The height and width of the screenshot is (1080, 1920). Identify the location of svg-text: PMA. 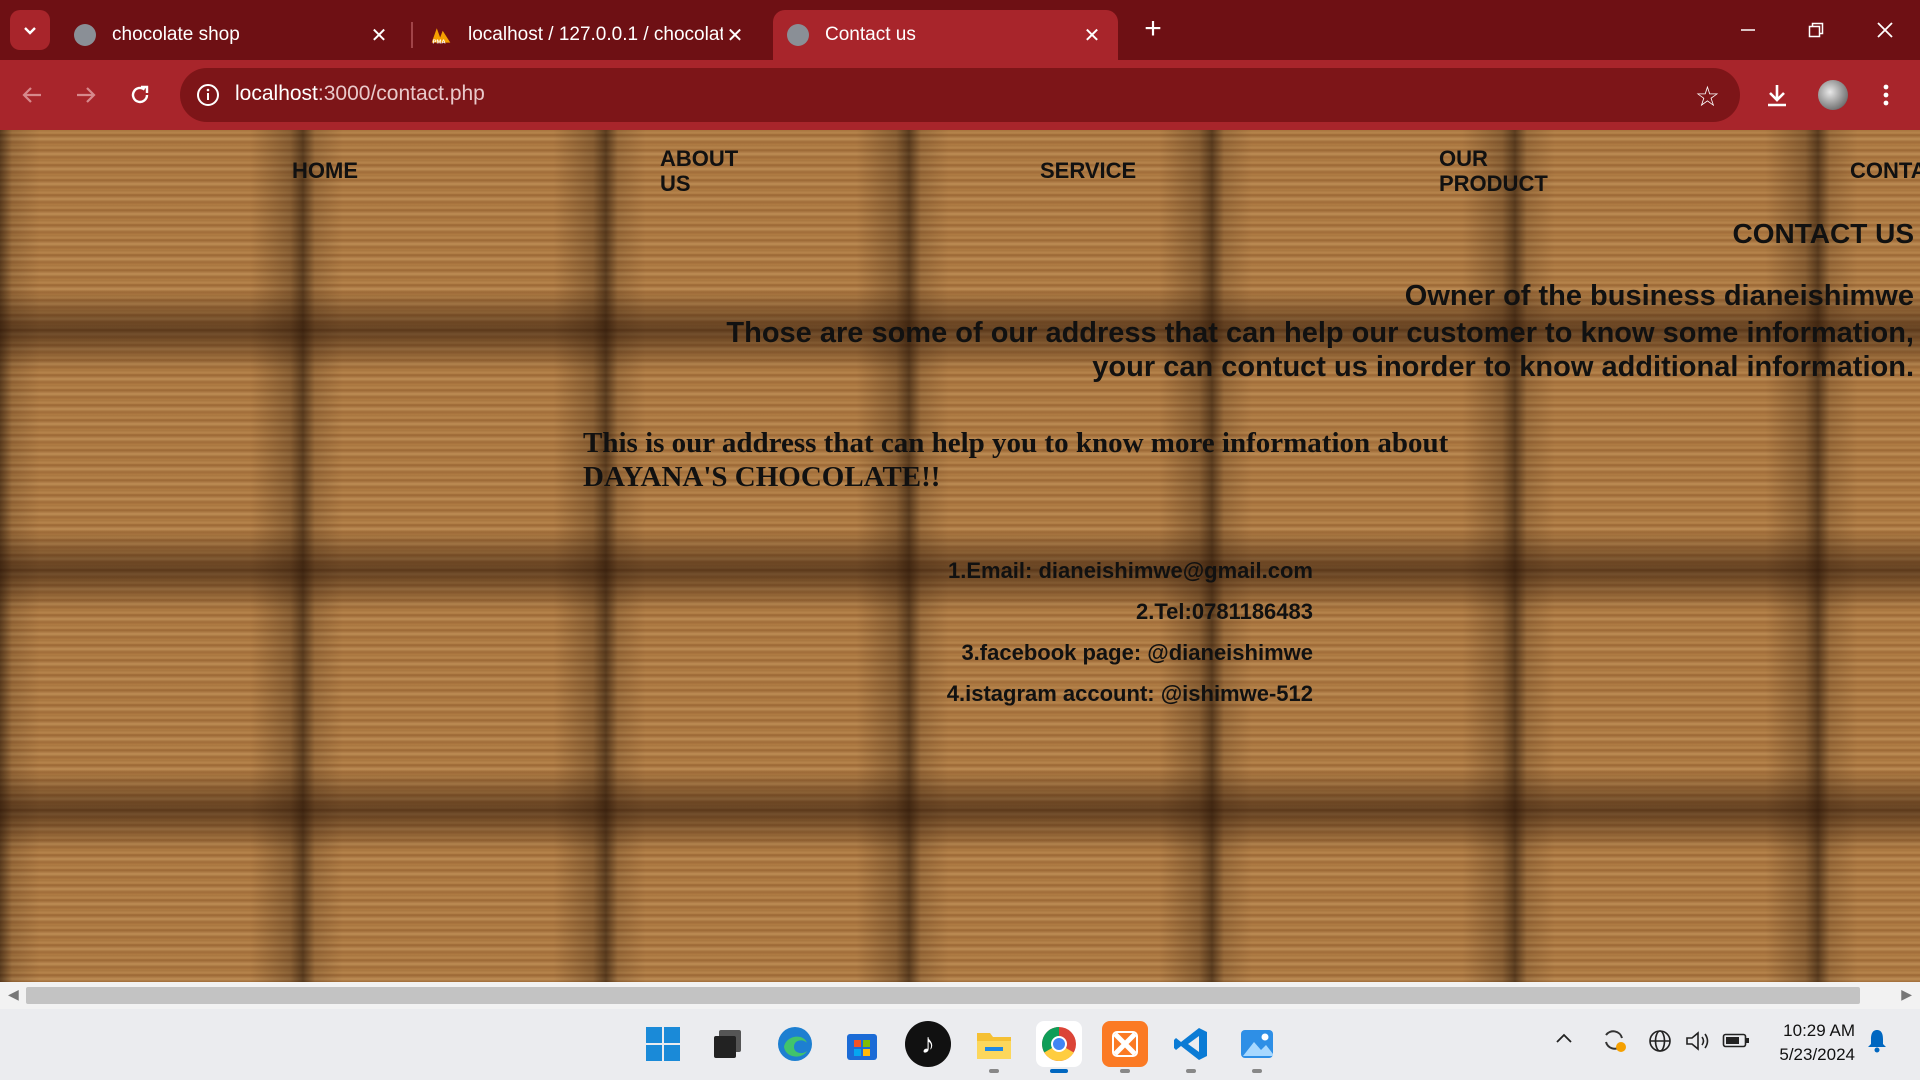
(440, 42).